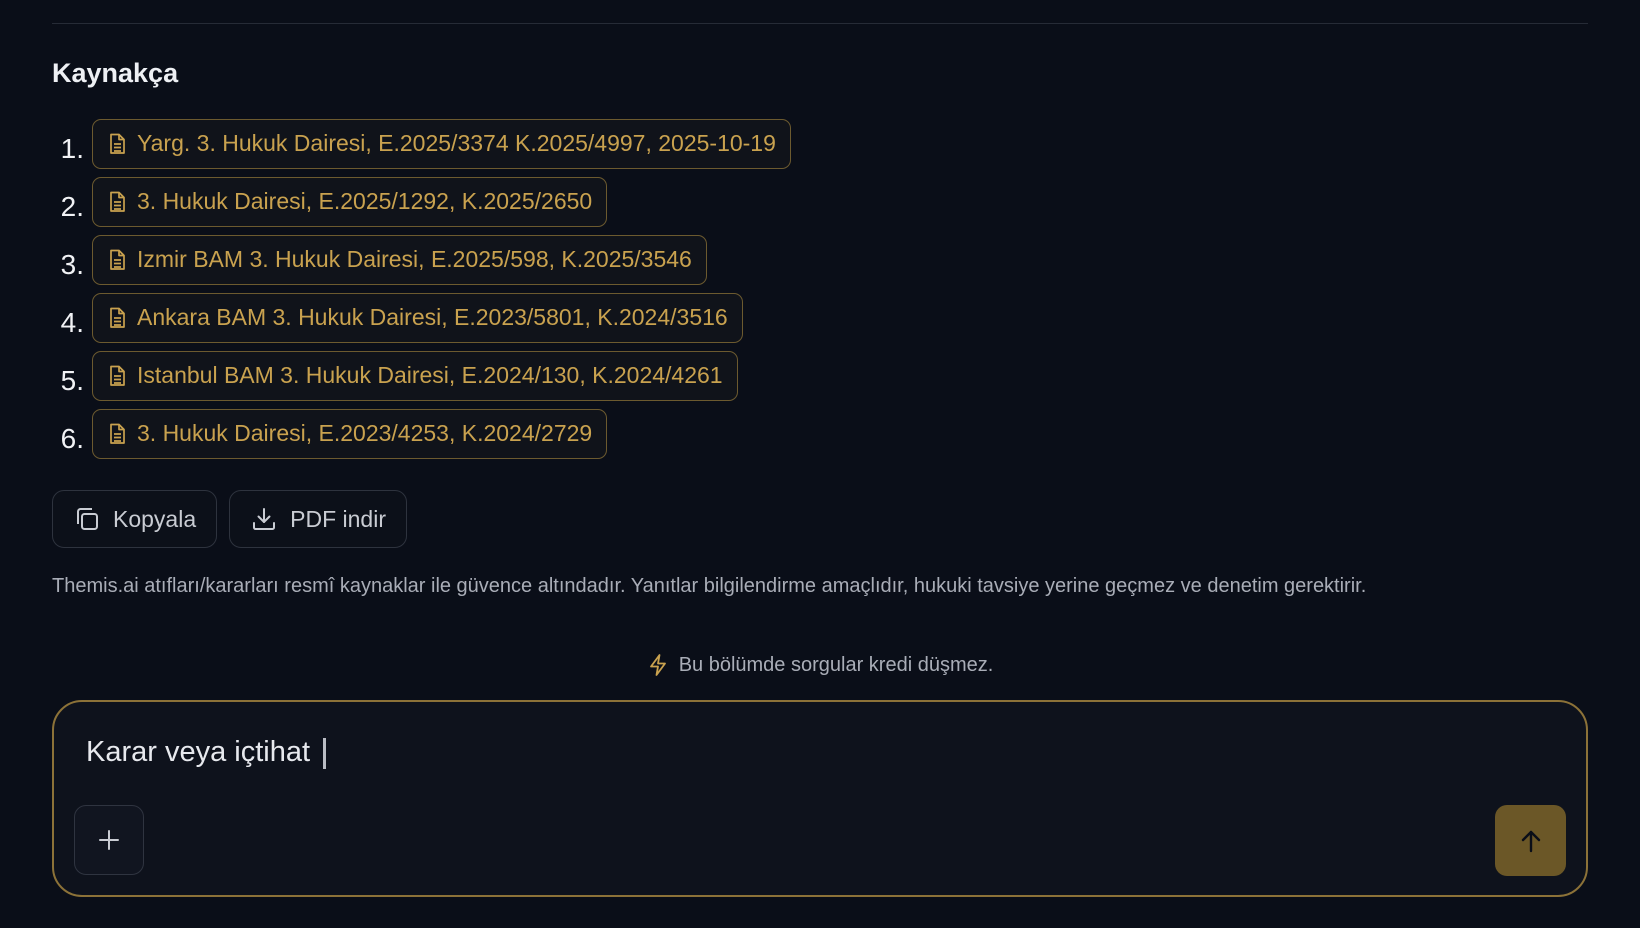  I want to click on copy-label: Kopyala, so click(155, 518).